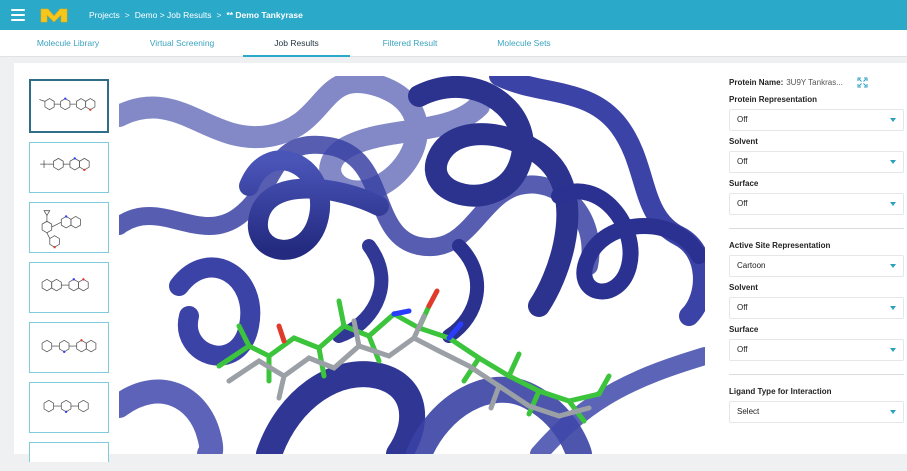 This screenshot has height=471, width=907. I want to click on protein-surface-select: Off, so click(816, 204).